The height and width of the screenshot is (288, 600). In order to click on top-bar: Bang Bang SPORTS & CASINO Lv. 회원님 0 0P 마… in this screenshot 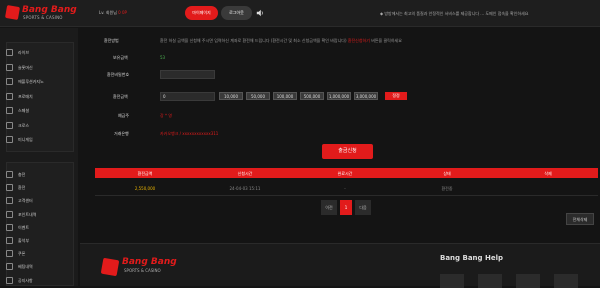, I will do `click(300, 13)`.